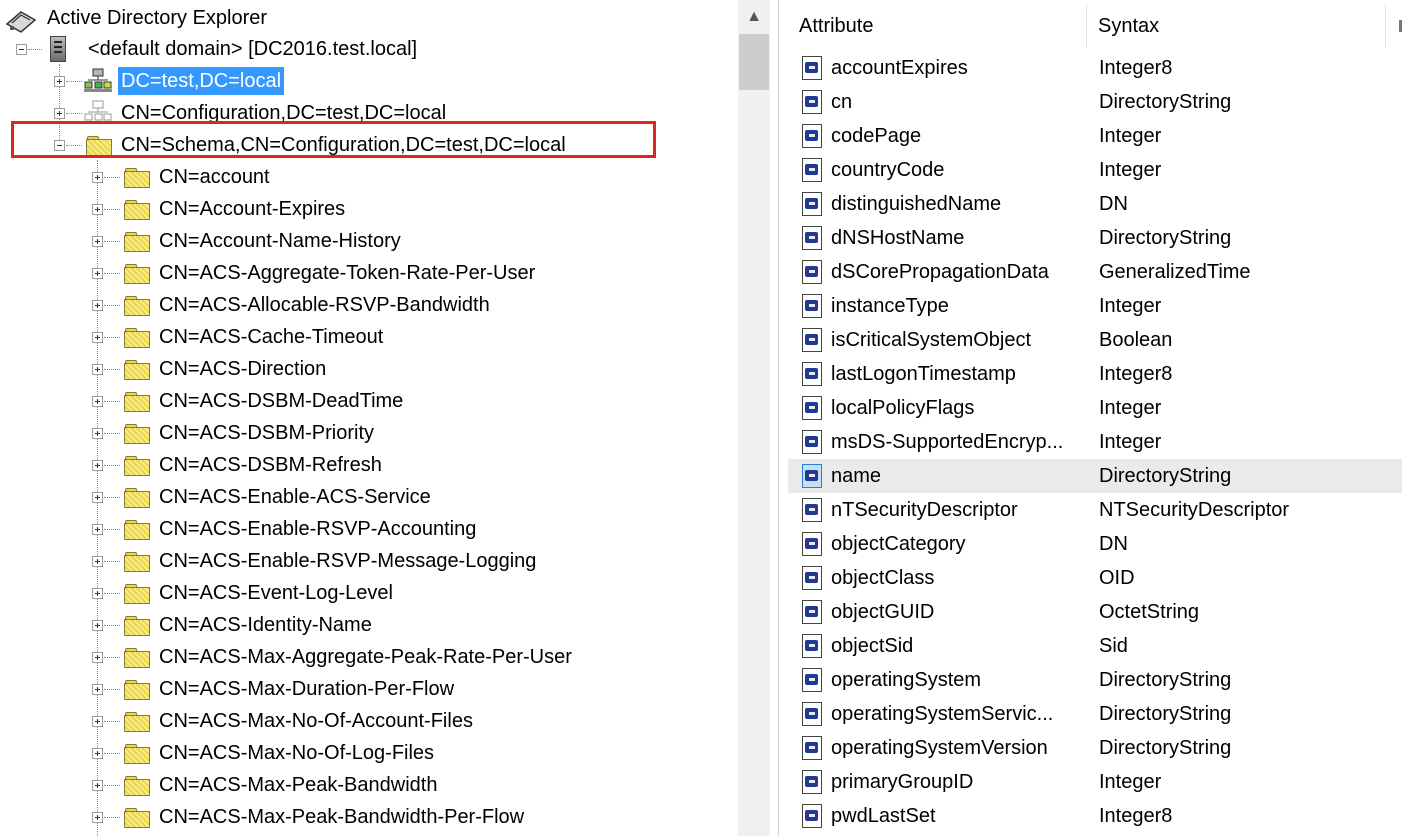 The height and width of the screenshot is (836, 1402). Describe the element at coordinates (1095, 680) in the screenshot. I see `attribute-row: operatingSystem DirectoryString` at that location.